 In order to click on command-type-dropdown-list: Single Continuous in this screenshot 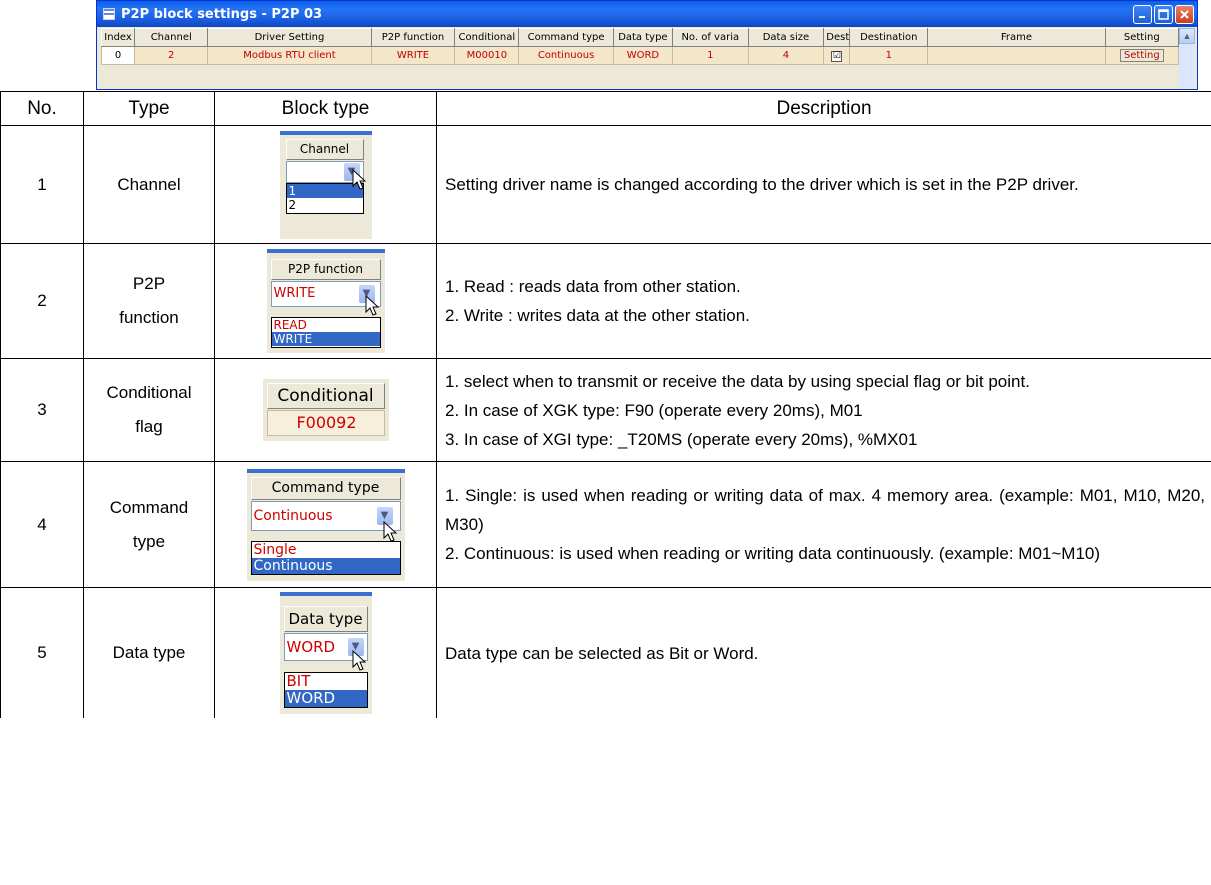, I will do `click(325, 557)`.